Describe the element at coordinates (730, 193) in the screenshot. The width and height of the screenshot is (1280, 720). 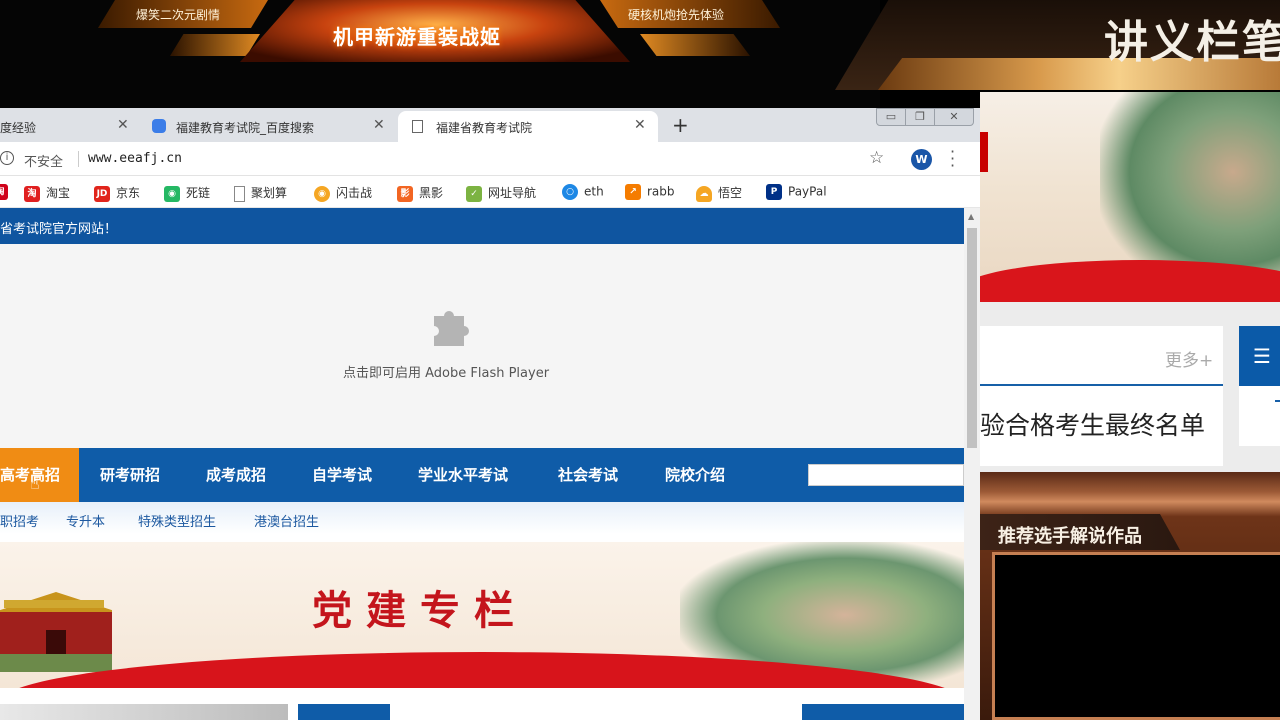
I see `bookmark-label: 悟空` at that location.